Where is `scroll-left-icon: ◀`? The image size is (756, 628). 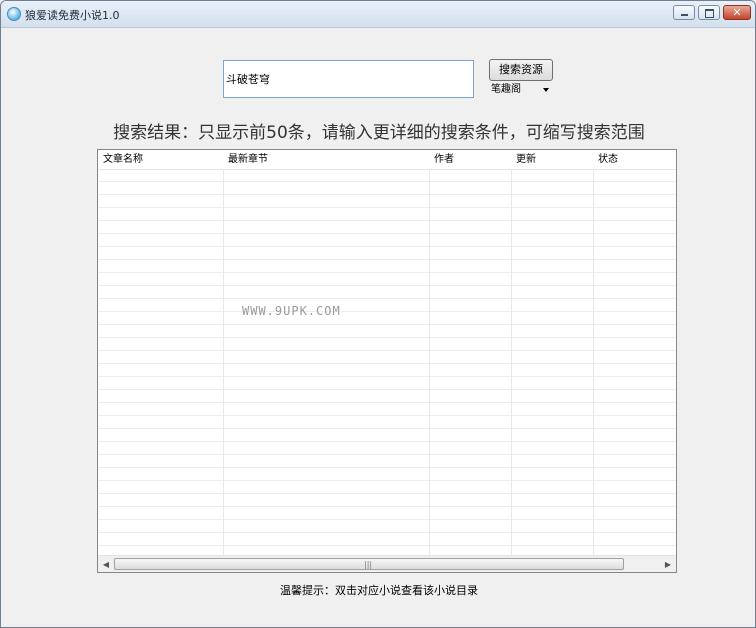 scroll-left-icon: ◀ is located at coordinates (106, 564).